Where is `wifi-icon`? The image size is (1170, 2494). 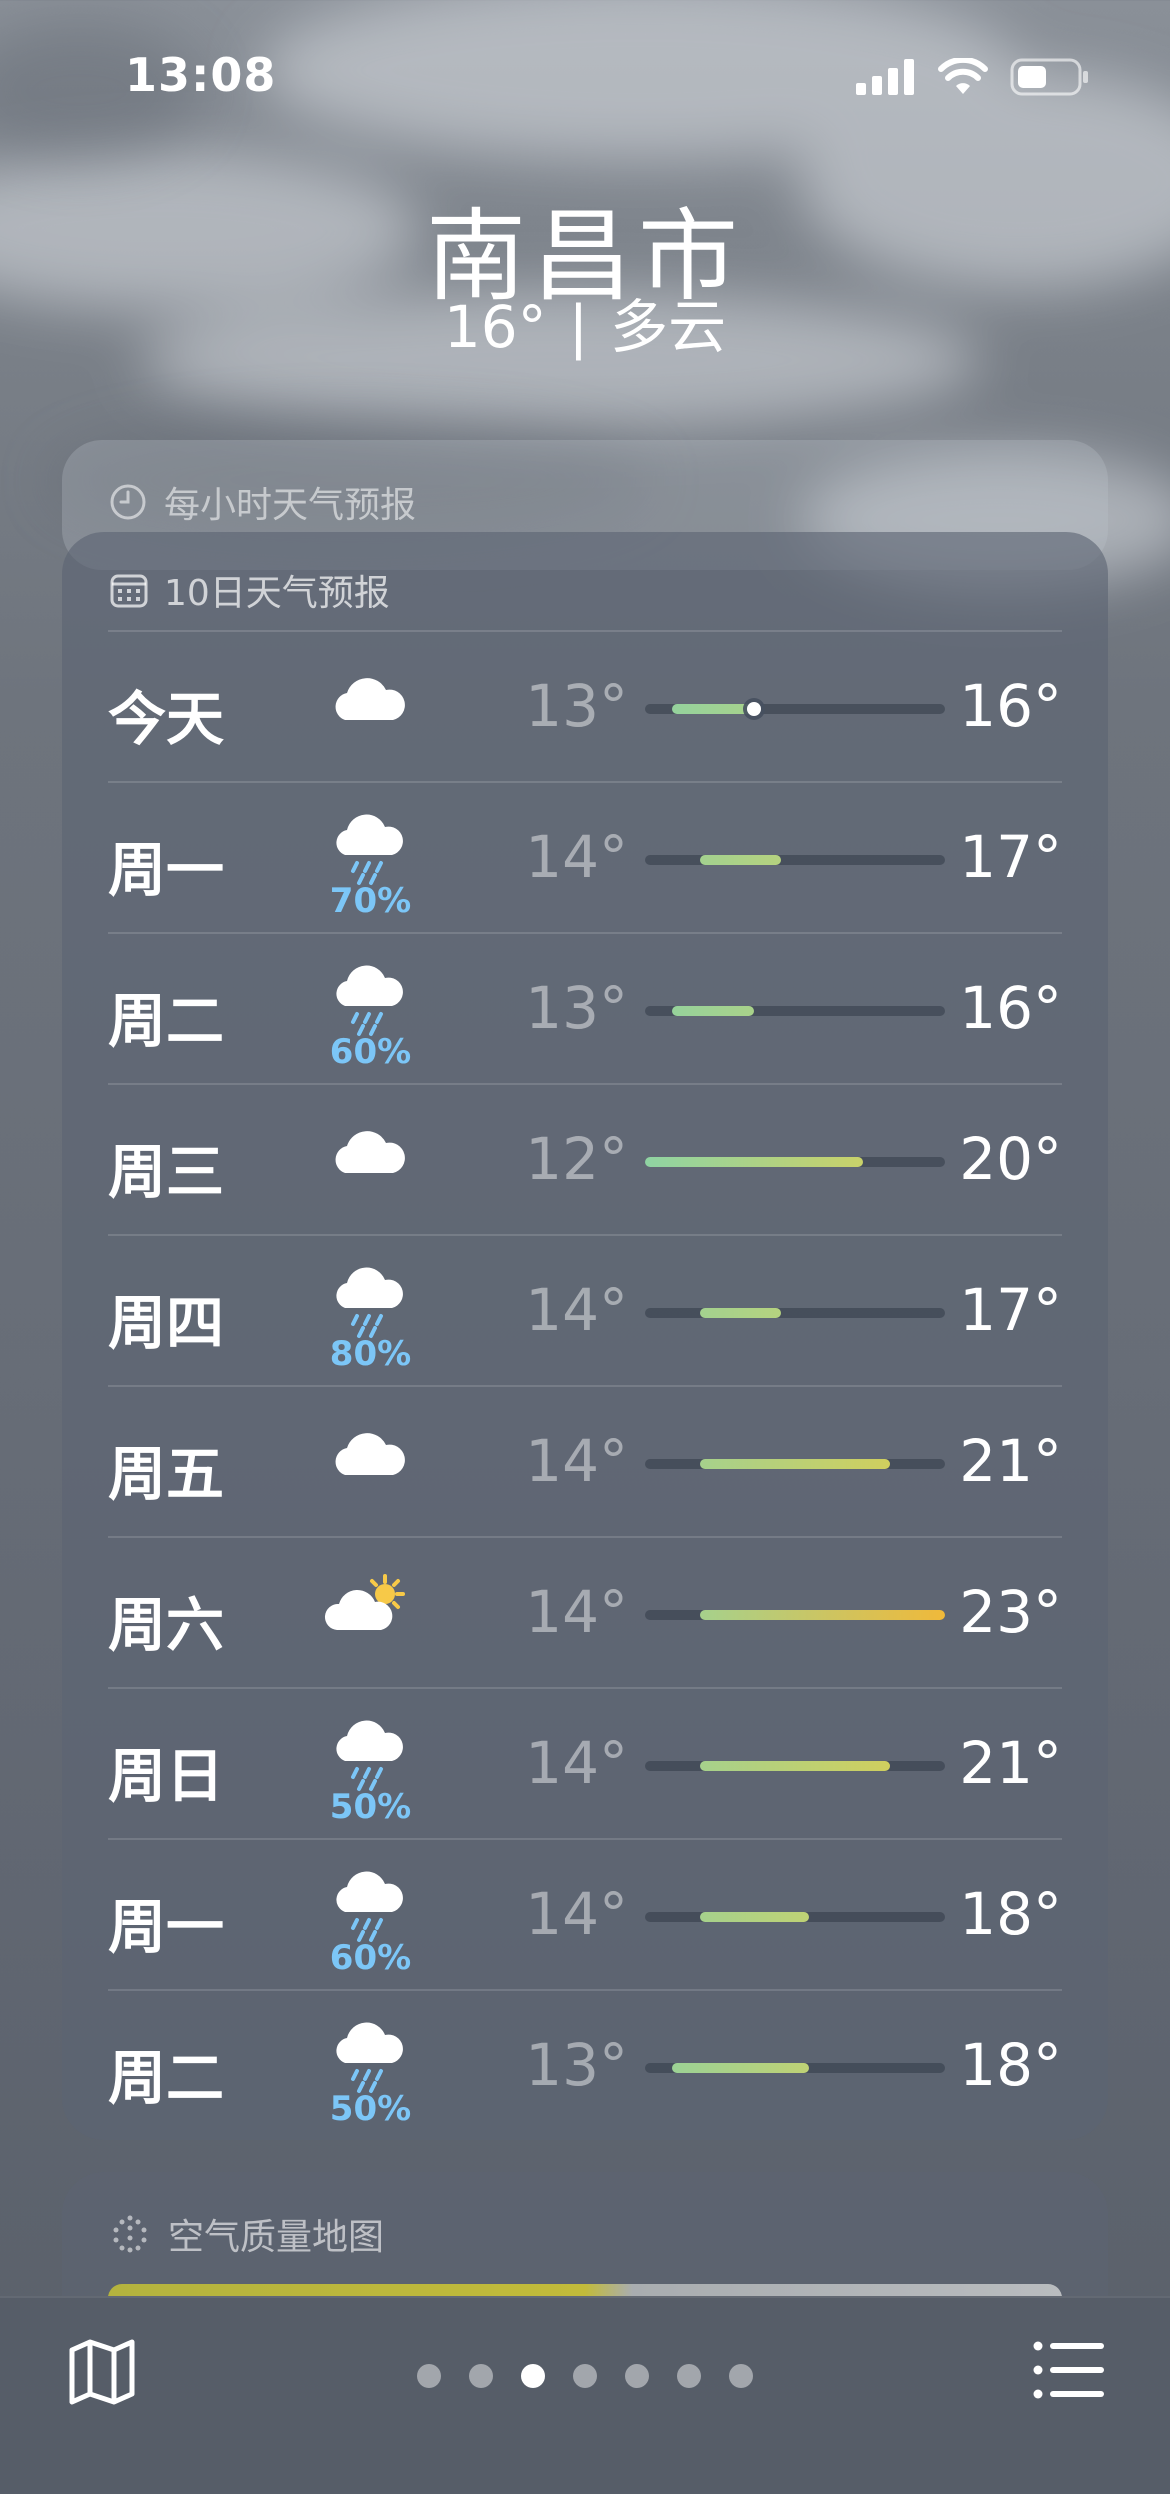
wifi-icon is located at coordinates (963, 76).